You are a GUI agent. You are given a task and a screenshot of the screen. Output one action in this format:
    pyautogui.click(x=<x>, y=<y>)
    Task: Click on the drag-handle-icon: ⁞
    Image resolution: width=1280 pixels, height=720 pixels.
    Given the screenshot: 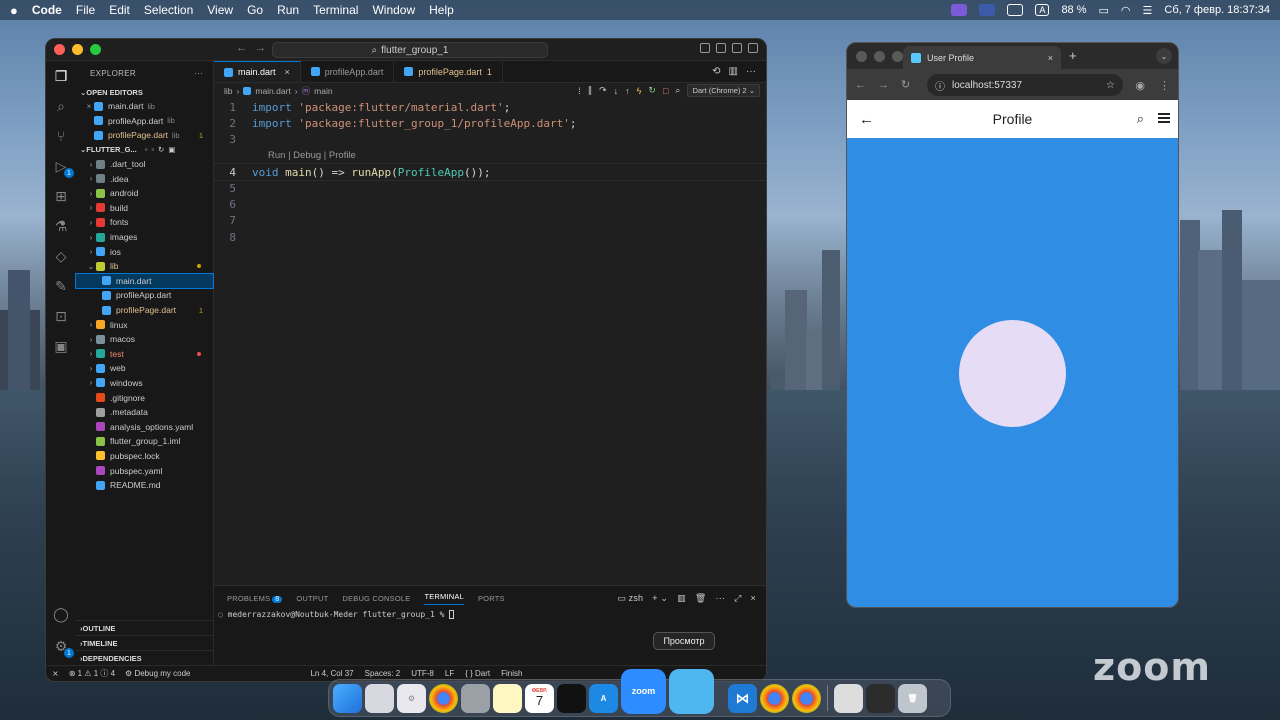 What is the action you would take?
    pyautogui.click(x=579, y=91)
    